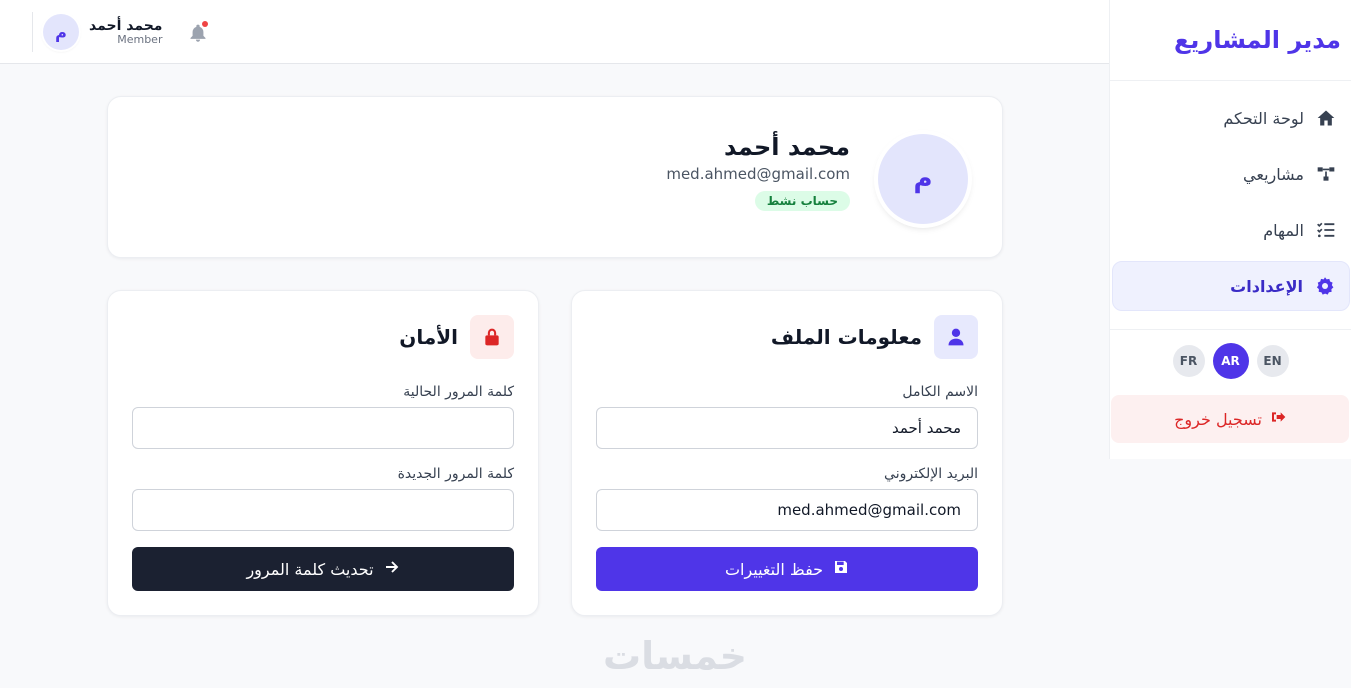 The height and width of the screenshot is (688, 1351). Describe the element at coordinates (205, 24) in the screenshot. I see `notification-dot` at that location.